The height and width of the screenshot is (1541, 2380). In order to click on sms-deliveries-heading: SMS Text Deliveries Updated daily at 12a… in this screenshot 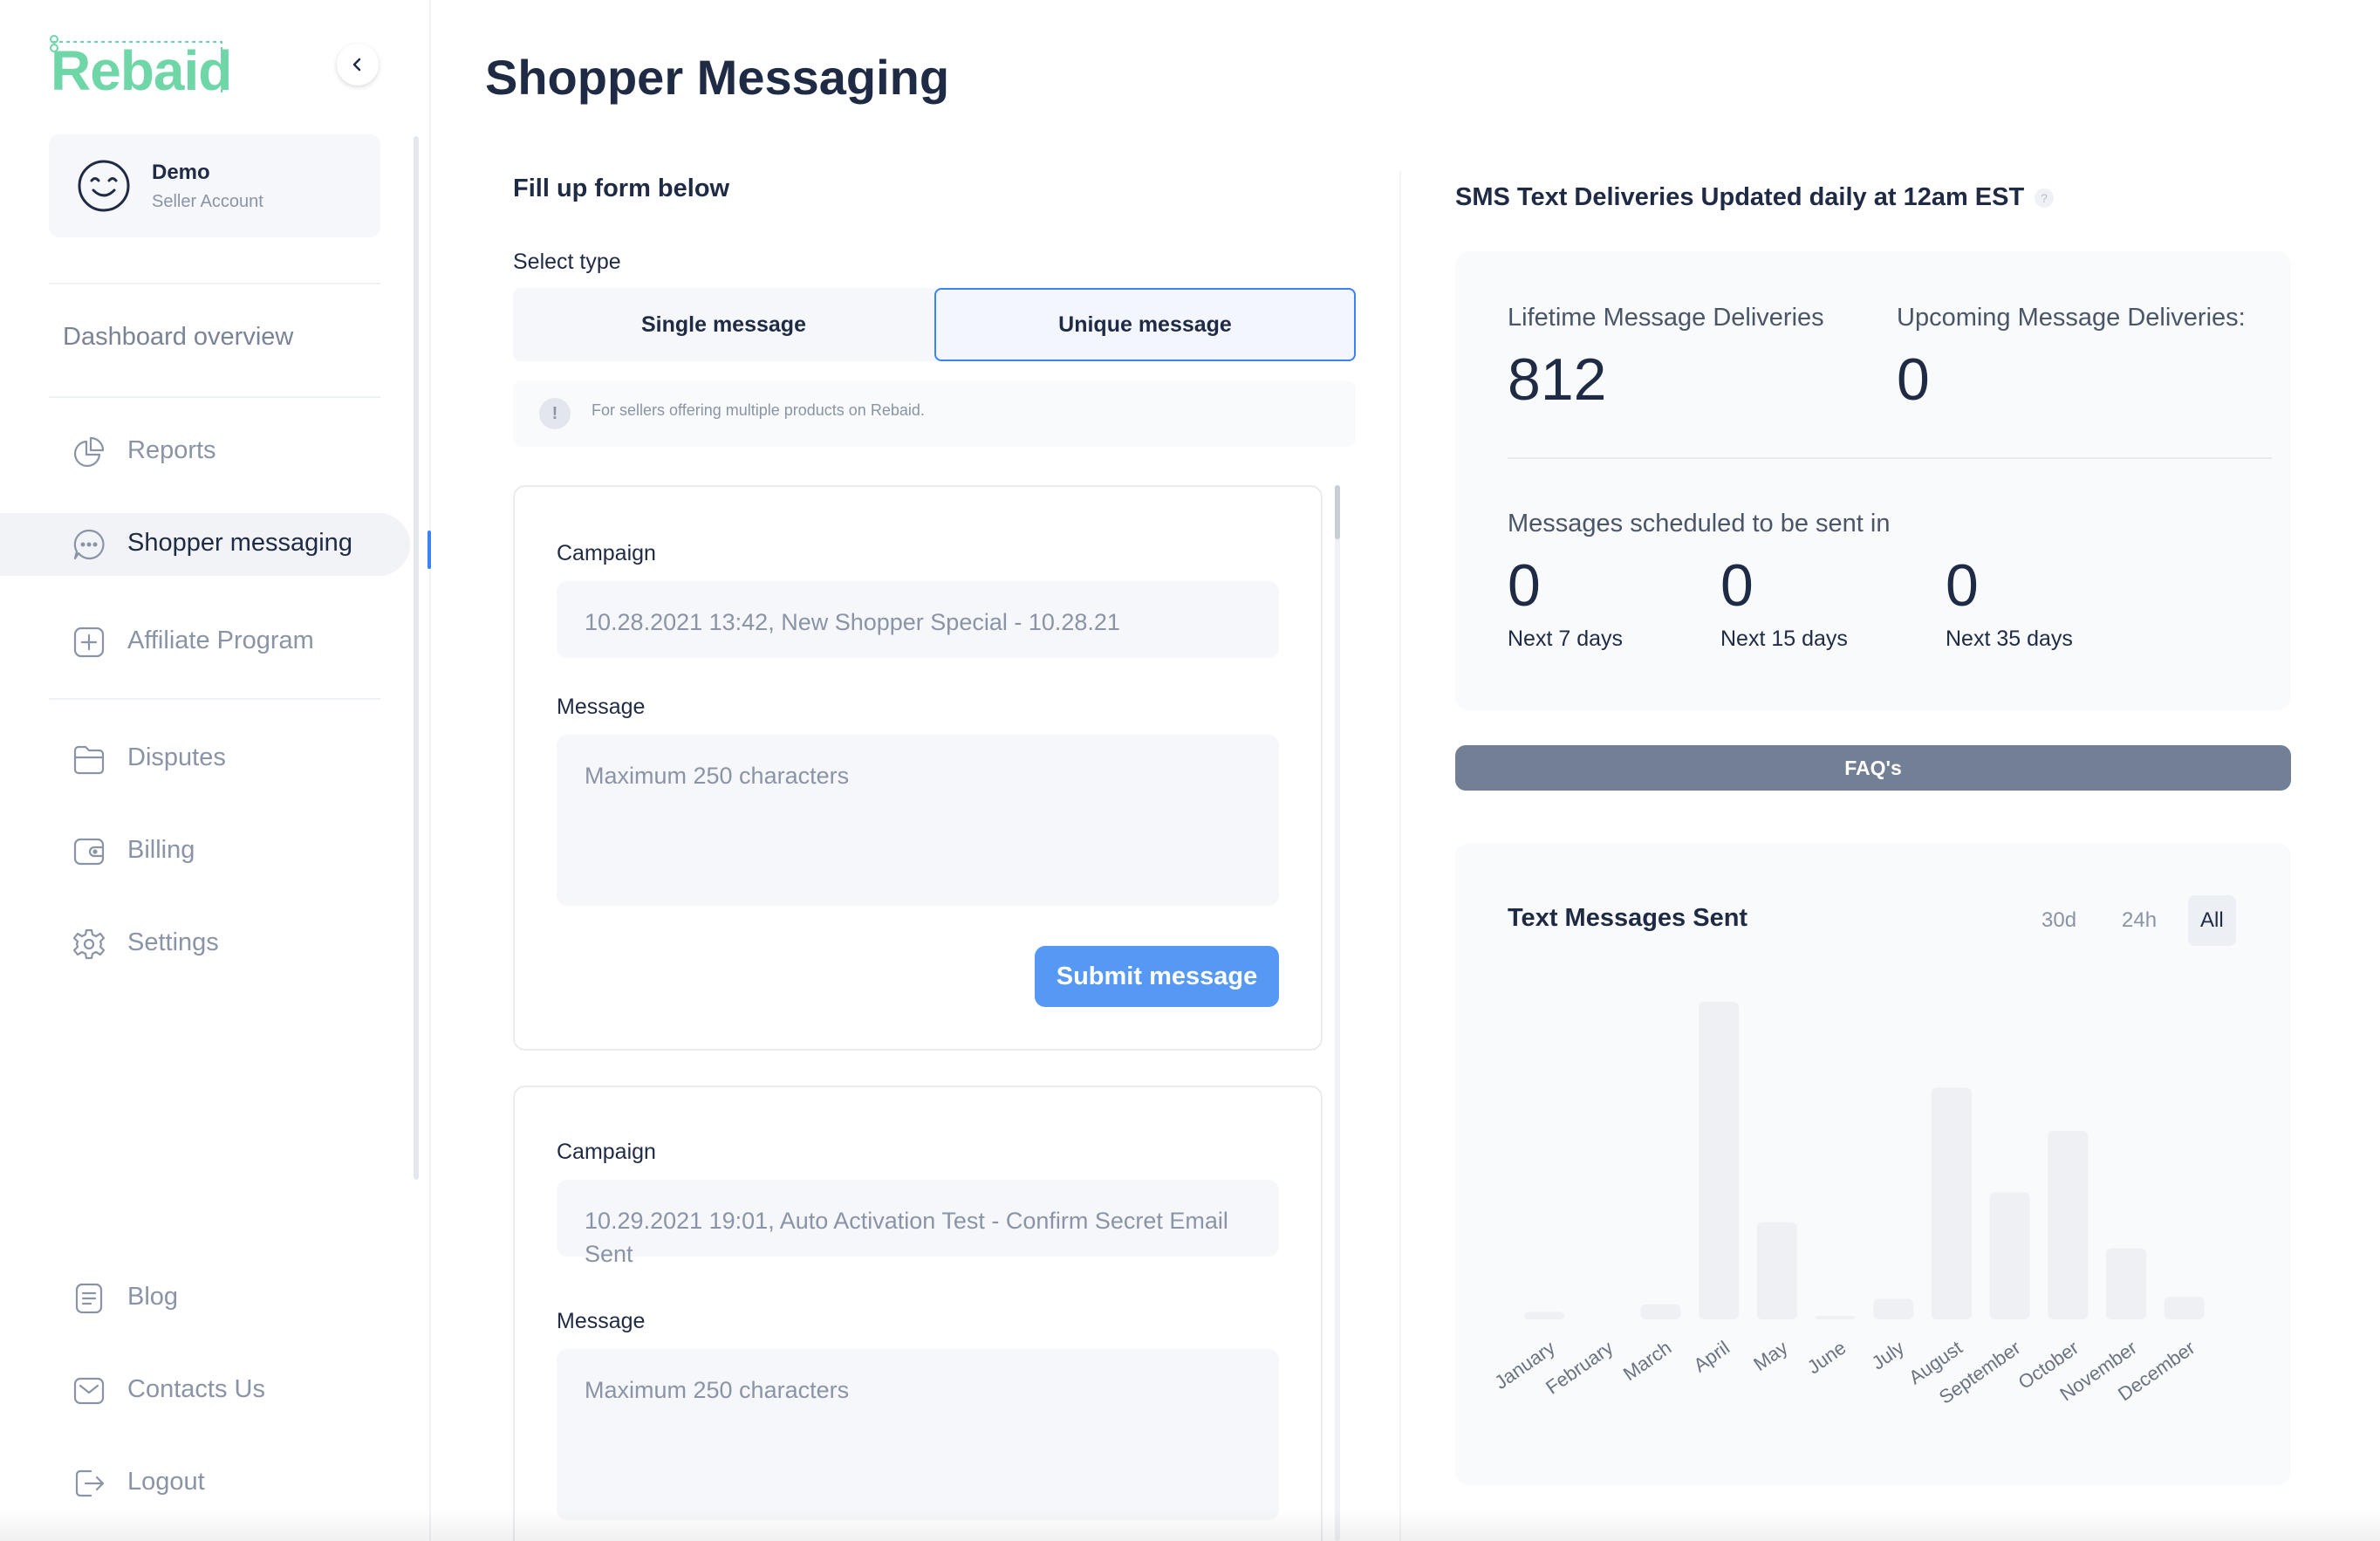, I will do `click(1740, 197)`.